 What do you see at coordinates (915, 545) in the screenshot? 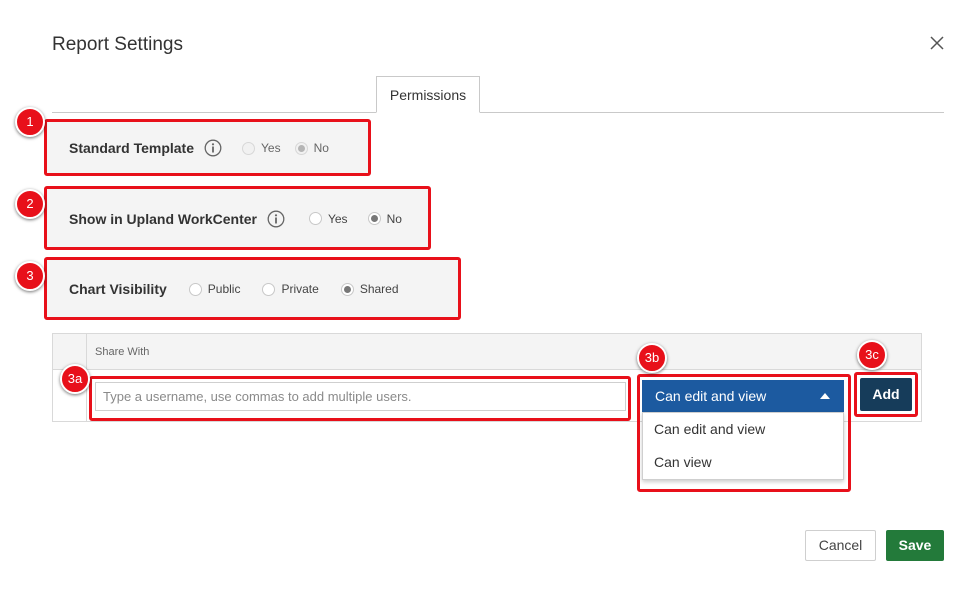
I see `save-button: Save` at bounding box center [915, 545].